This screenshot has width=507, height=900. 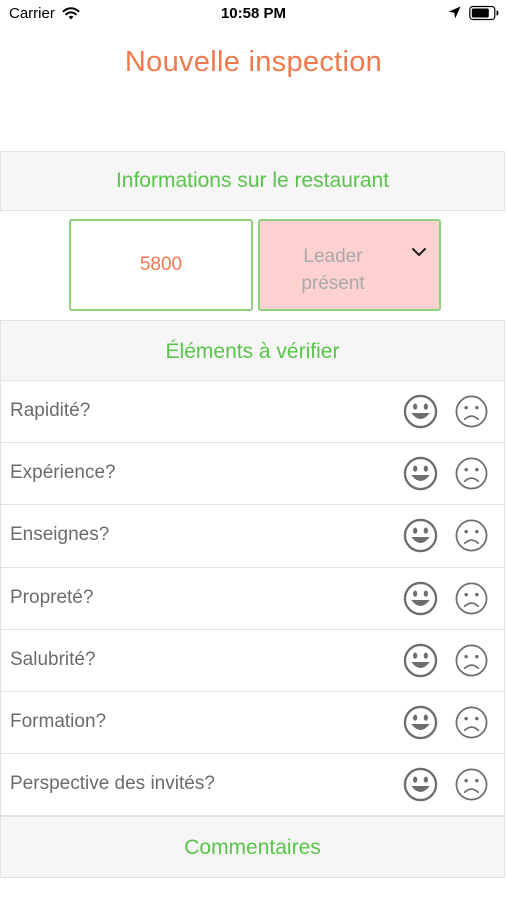 I want to click on page-title: Nouvelle inspection, so click(x=253, y=62).